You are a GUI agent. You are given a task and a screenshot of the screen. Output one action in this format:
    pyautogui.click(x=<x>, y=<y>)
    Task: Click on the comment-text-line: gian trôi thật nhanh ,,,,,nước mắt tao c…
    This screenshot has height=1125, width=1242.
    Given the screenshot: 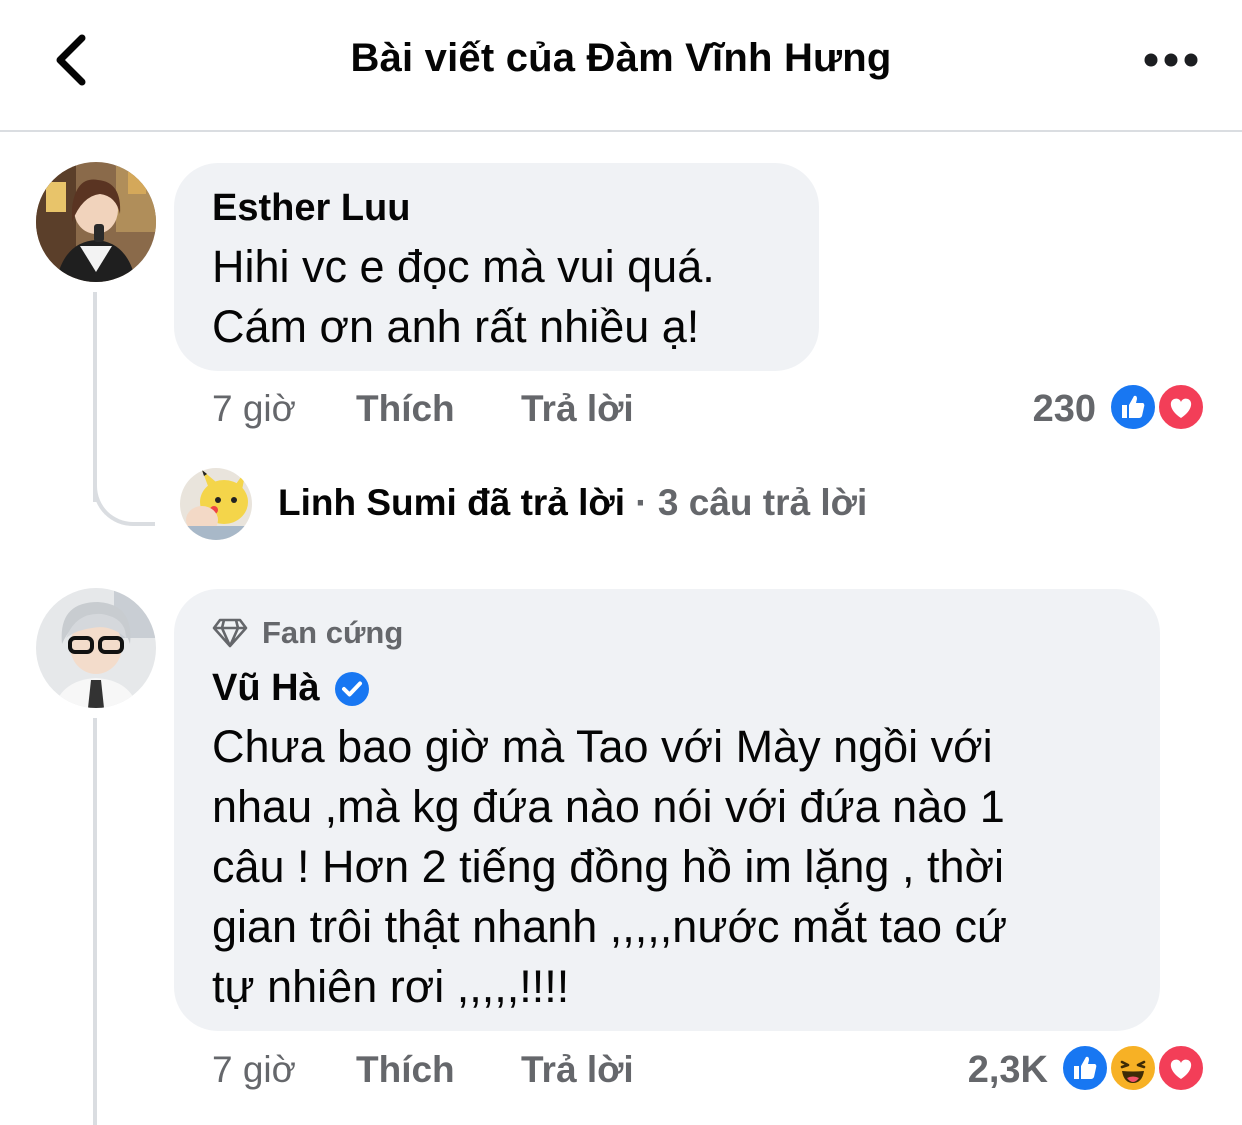 What is the action you would take?
    pyautogui.click(x=610, y=926)
    